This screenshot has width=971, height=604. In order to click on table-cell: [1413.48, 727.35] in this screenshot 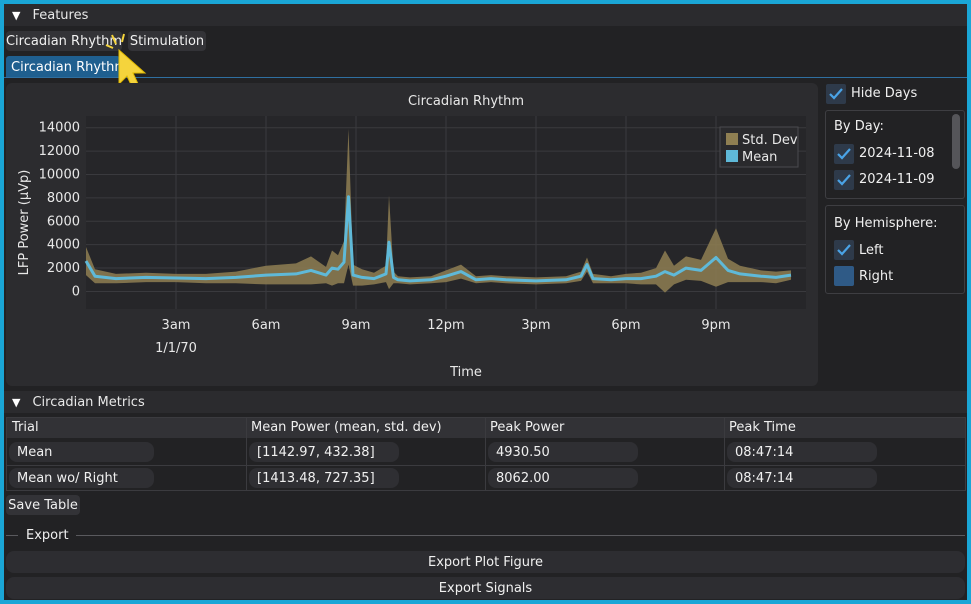, I will do `click(324, 478)`.